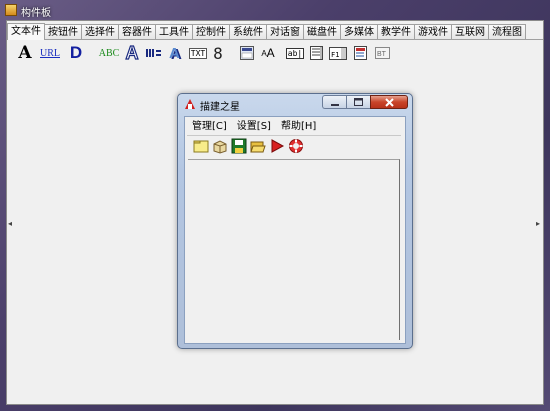 The image size is (550, 411). What do you see at coordinates (322, 31) in the screenshot?
I see `tab-disk: 磁盘件` at bounding box center [322, 31].